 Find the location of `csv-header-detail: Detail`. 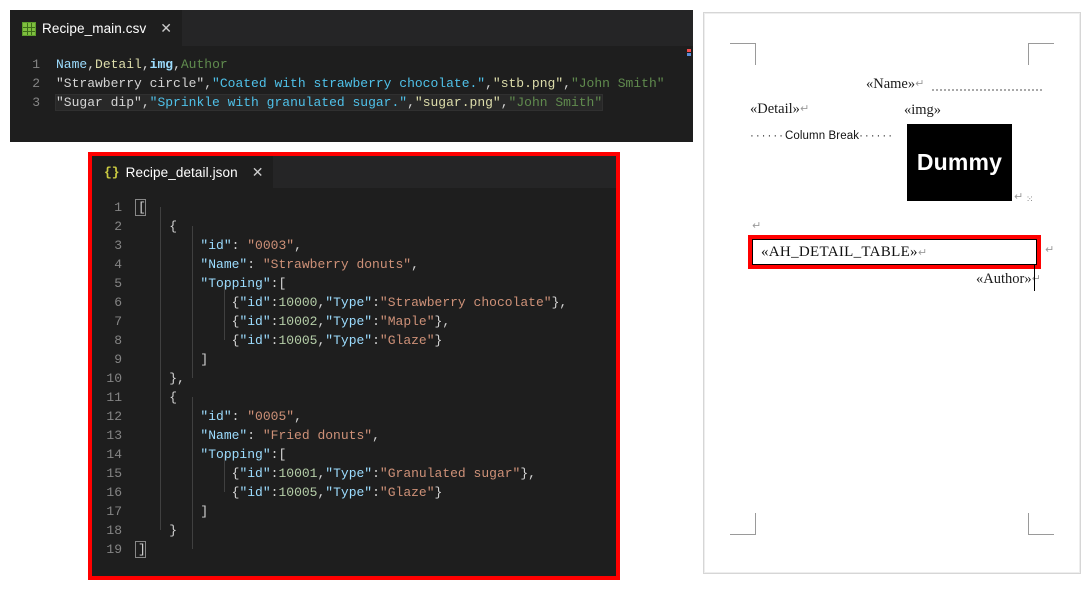

csv-header-detail: Detail is located at coordinates (118, 64).